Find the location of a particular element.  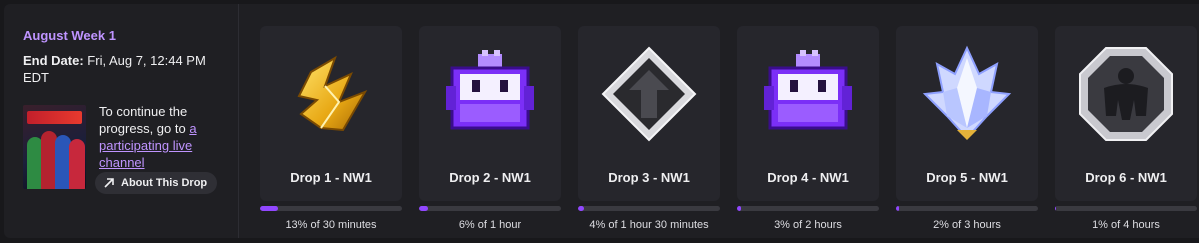

end-date: End Date: Fri, Aug 7, 12:44 PM EDT is located at coordinates (123, 69).